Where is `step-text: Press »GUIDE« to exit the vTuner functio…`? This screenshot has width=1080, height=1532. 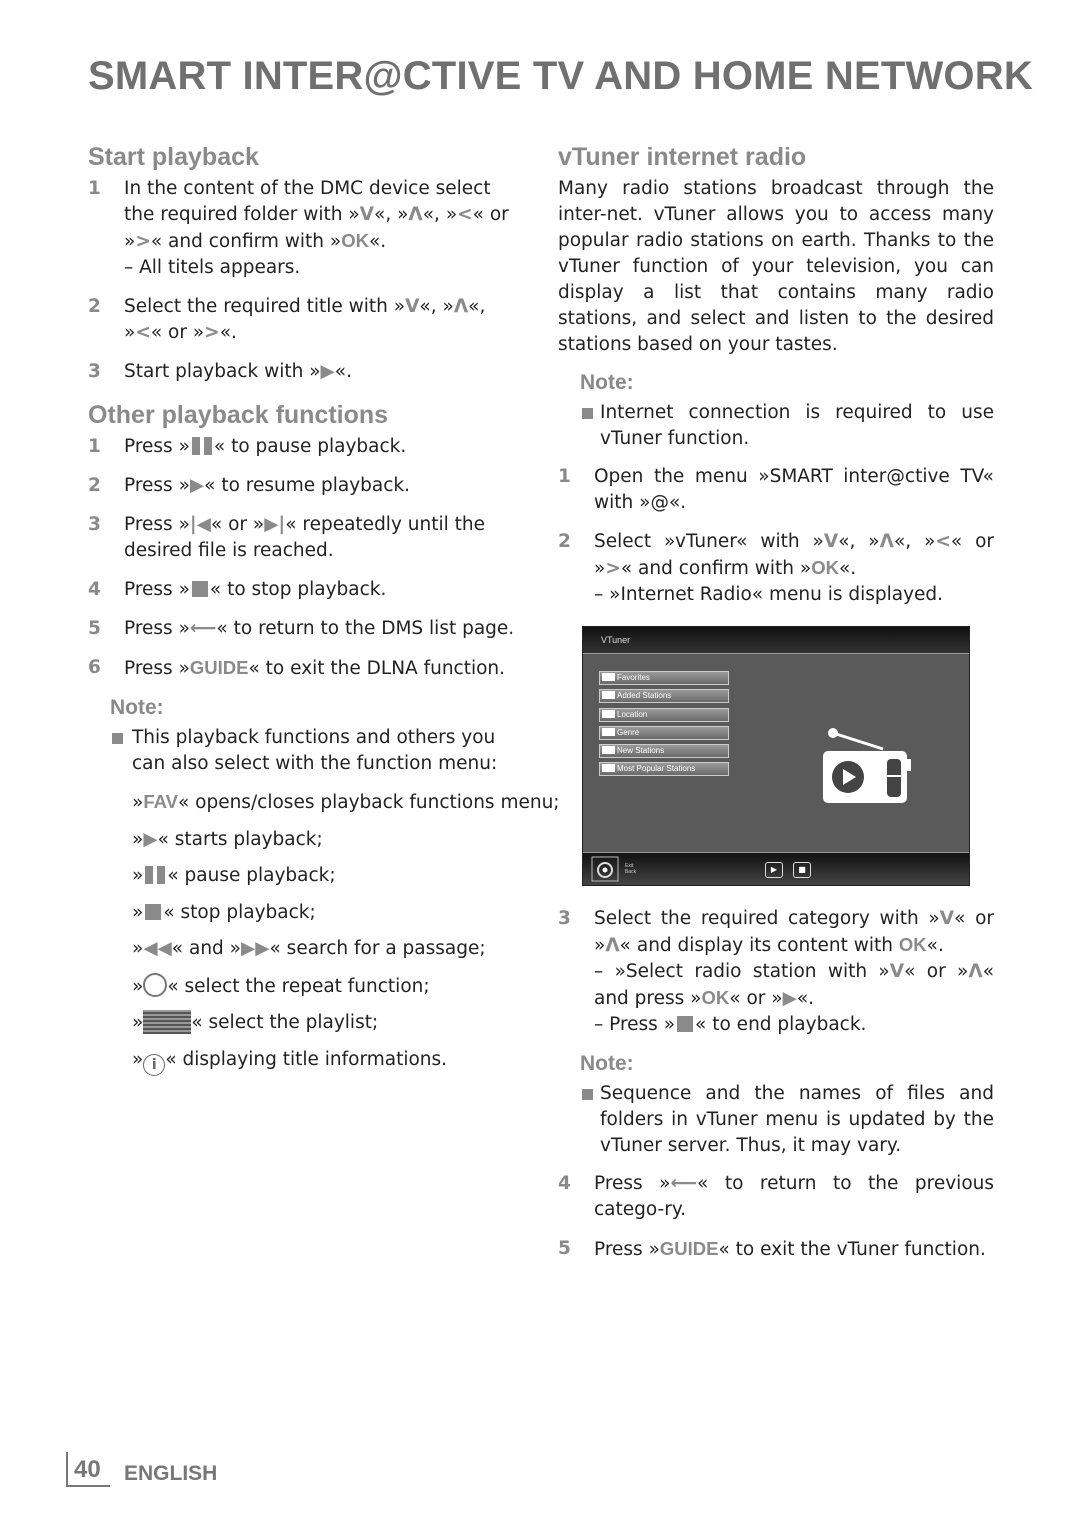 step-text: Press »GUIDE« to exit the vTuner functio… is located at coordinates (790, 1249).